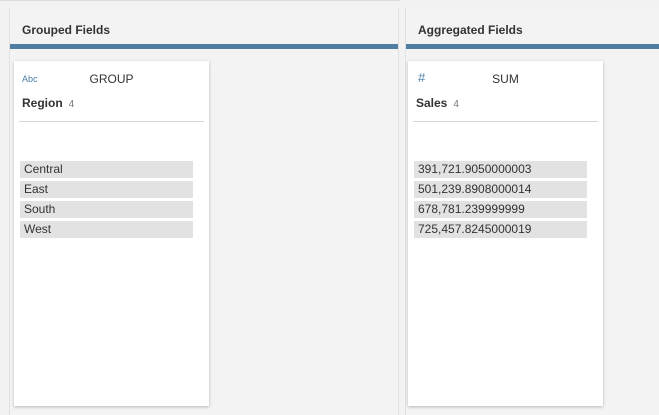 This screenshot has height=415, width=659. I want to click on field-name-text: Region, so click(42, 103).